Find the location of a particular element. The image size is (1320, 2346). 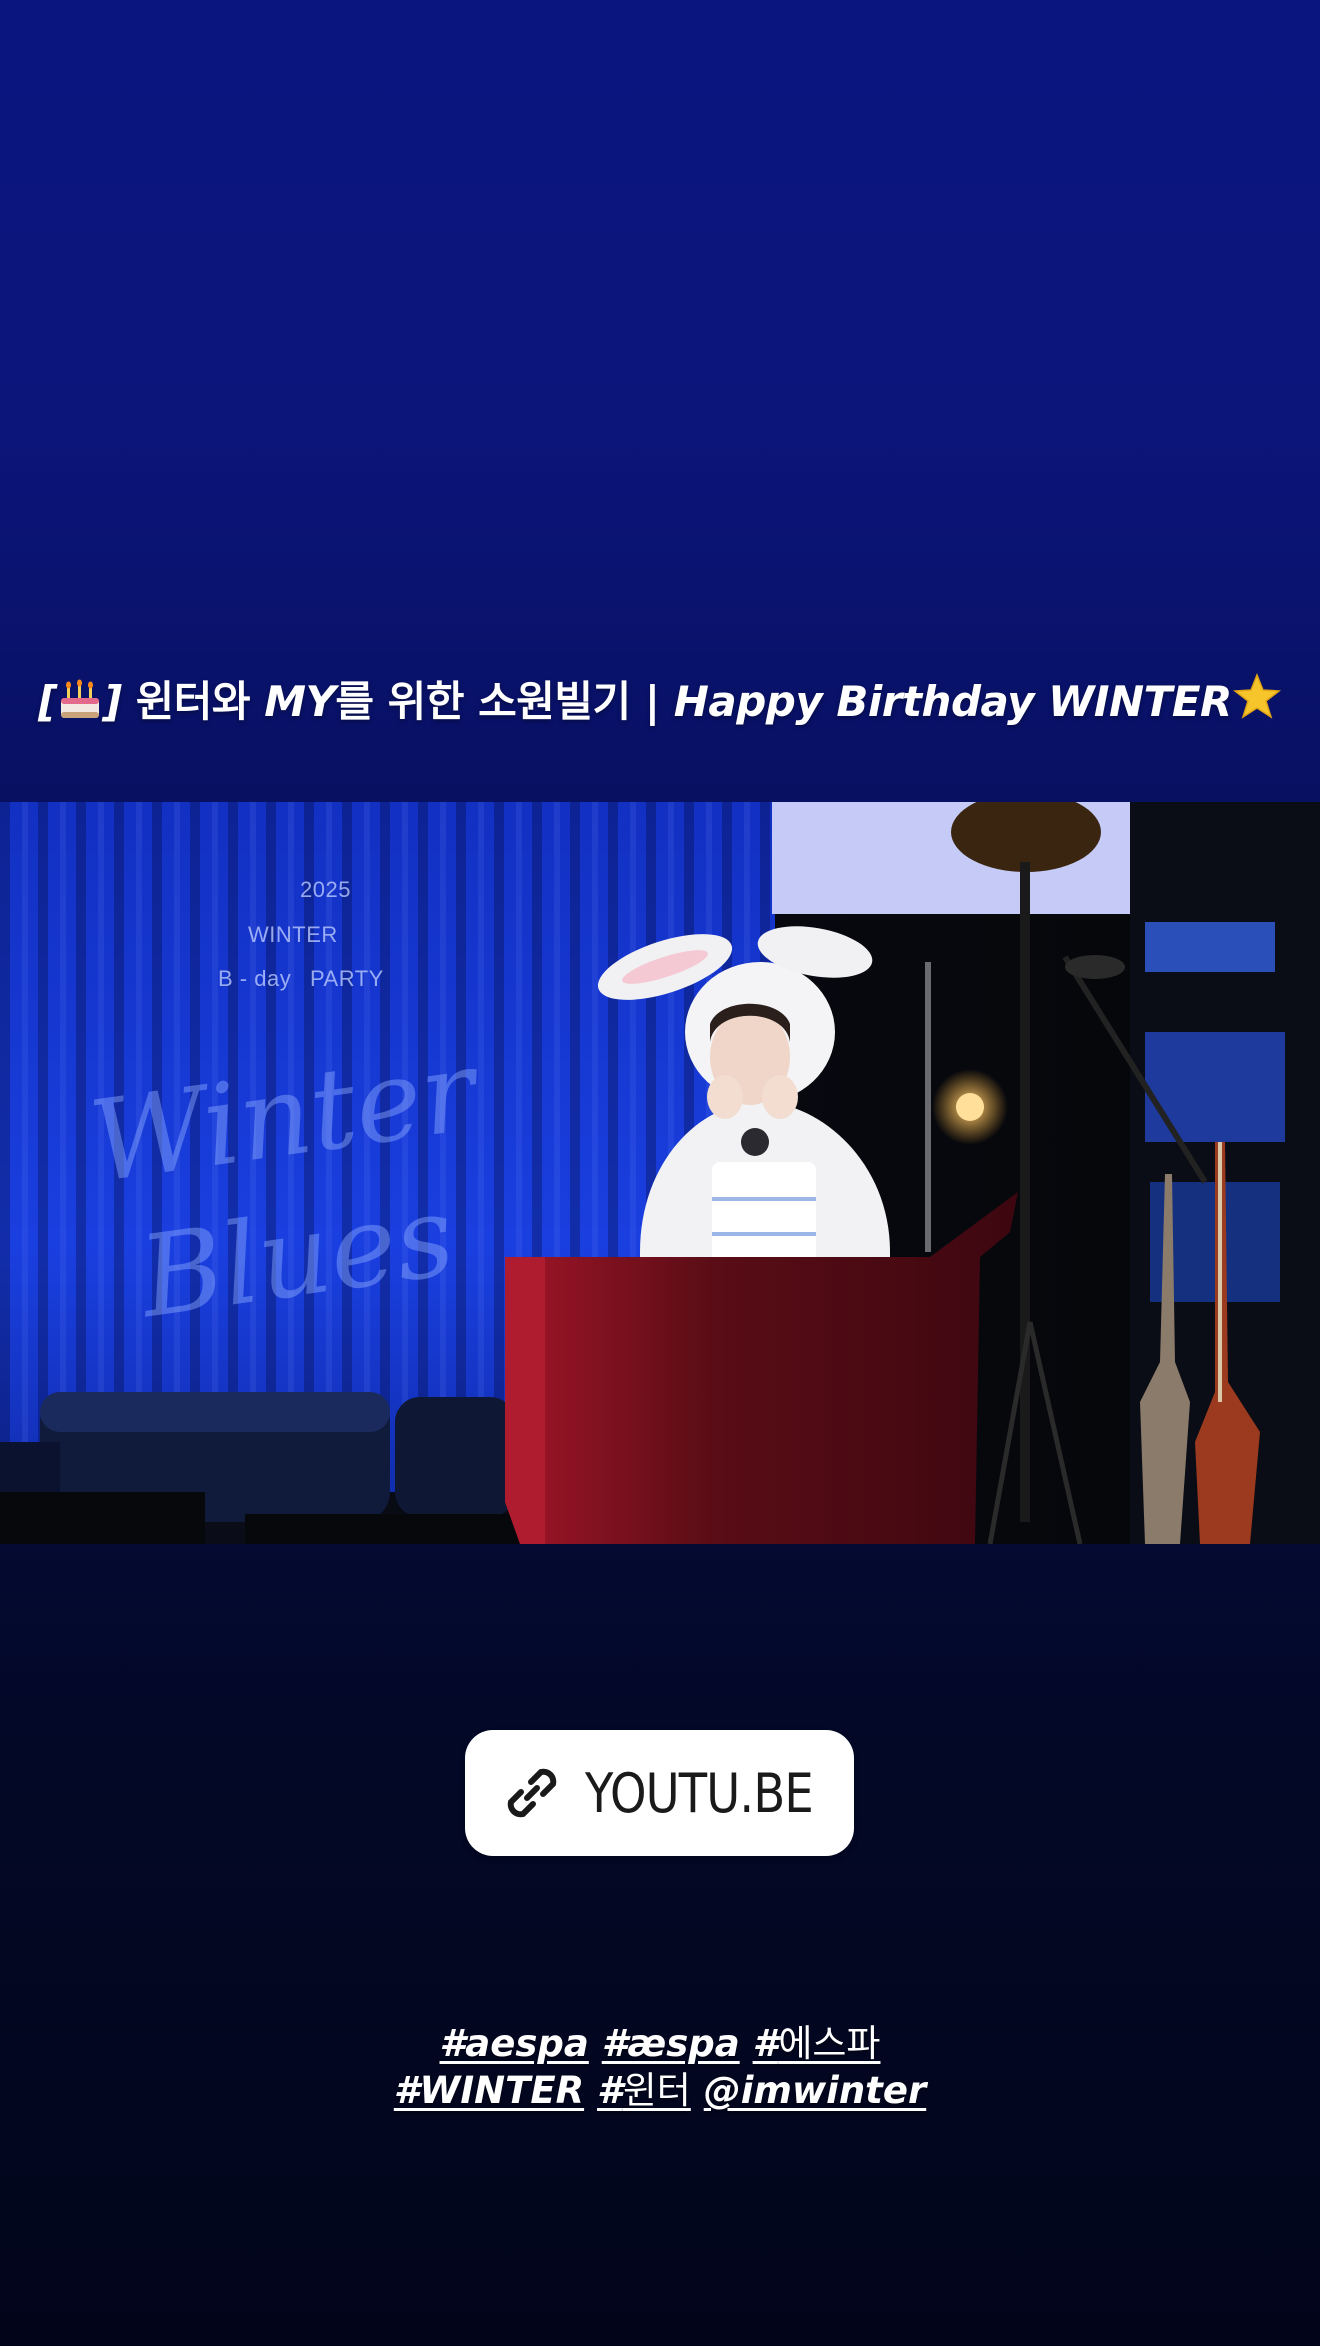

link-icon is located at coordinates (532, 1793).